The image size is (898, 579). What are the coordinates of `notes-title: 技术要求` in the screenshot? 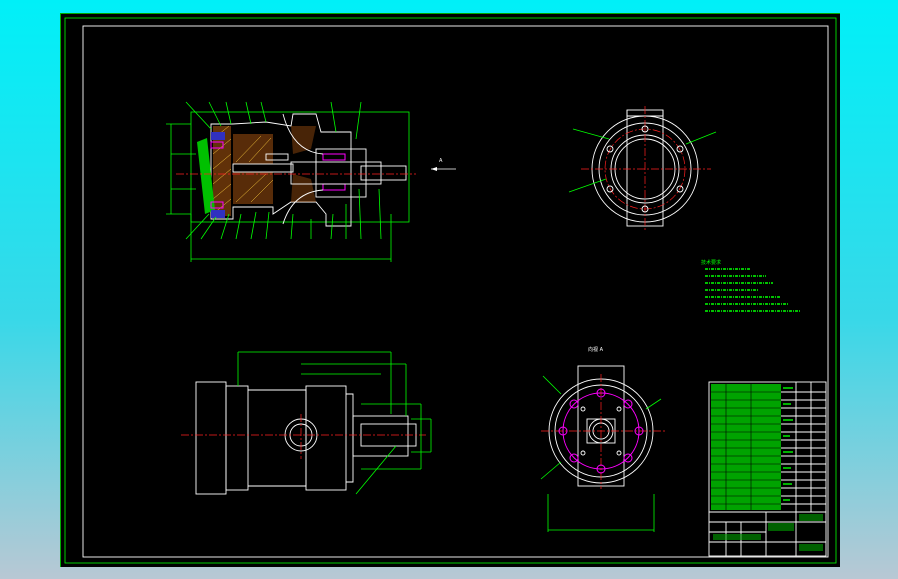 It's located at (711, 262).